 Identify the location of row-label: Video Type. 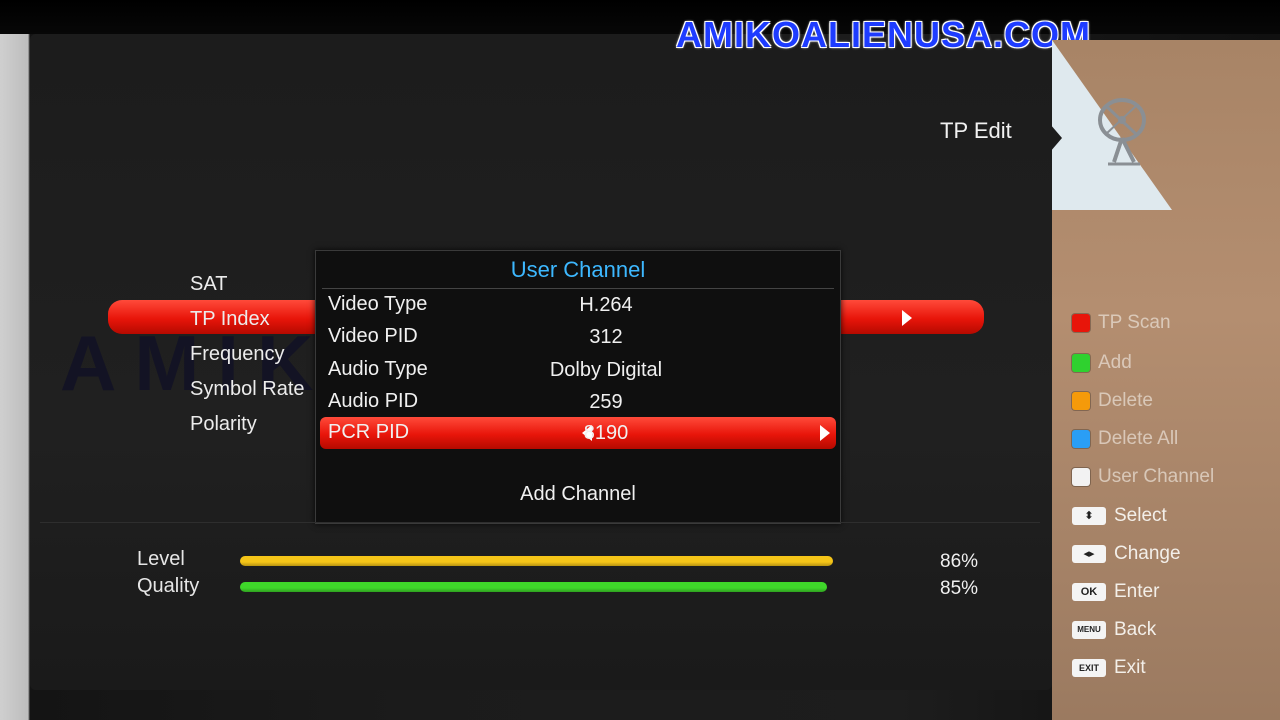
(378, 304).